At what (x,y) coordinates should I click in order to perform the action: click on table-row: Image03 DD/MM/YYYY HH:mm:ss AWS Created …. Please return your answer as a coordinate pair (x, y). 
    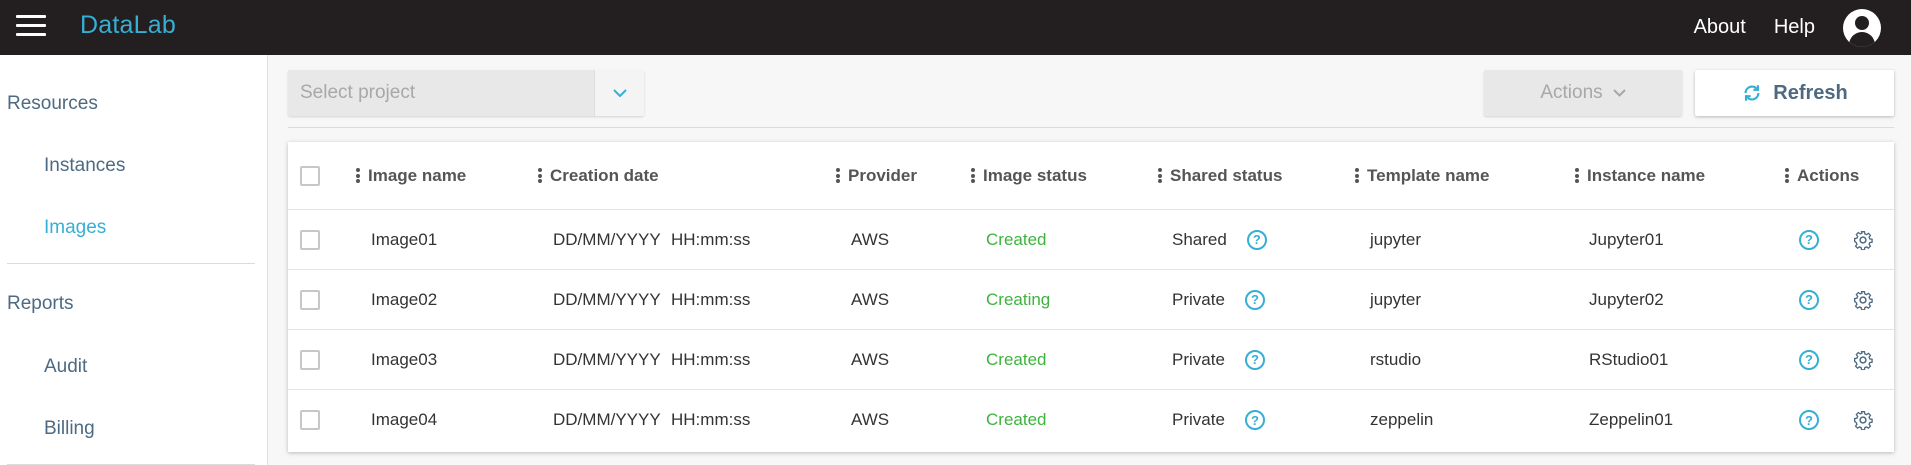
    Looking at the image, I should click on (1091, 360).